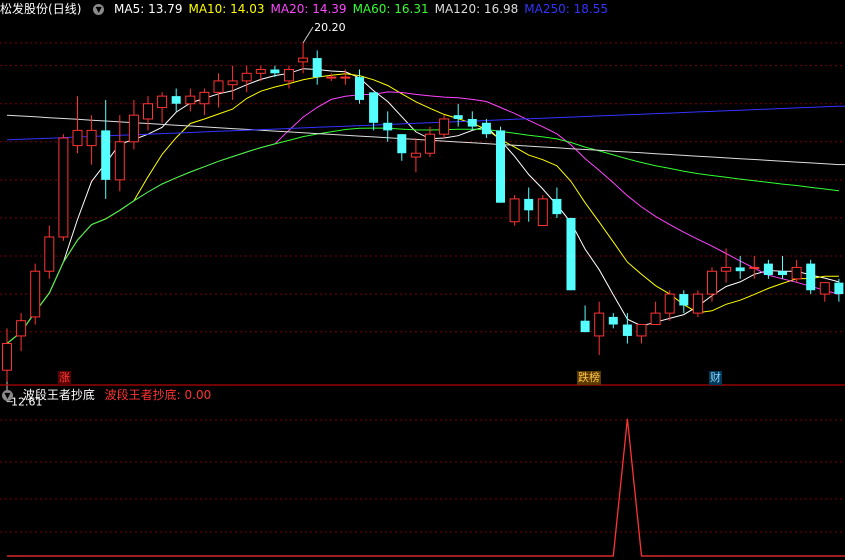  Describe the element at coordinates (390, 9) in the screenshot. I see `ma-label: MA60: 16.31` at that location.